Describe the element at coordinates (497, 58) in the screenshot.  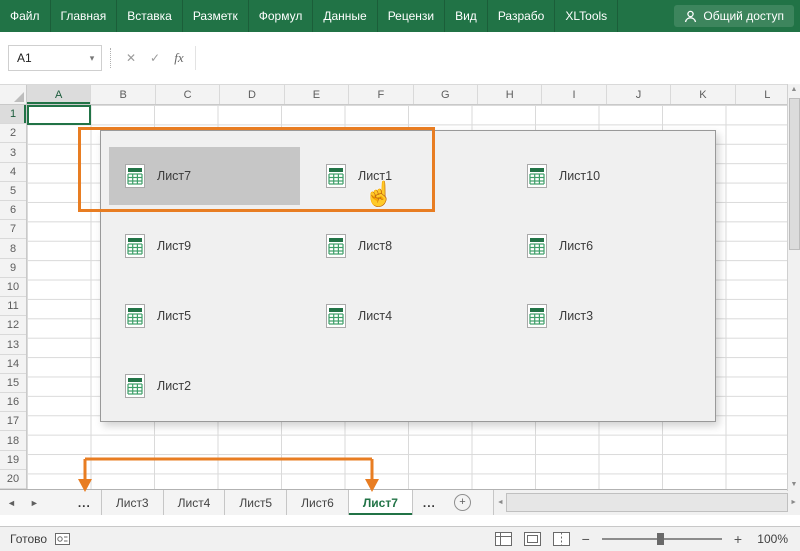
I see `formula-input` at that location.